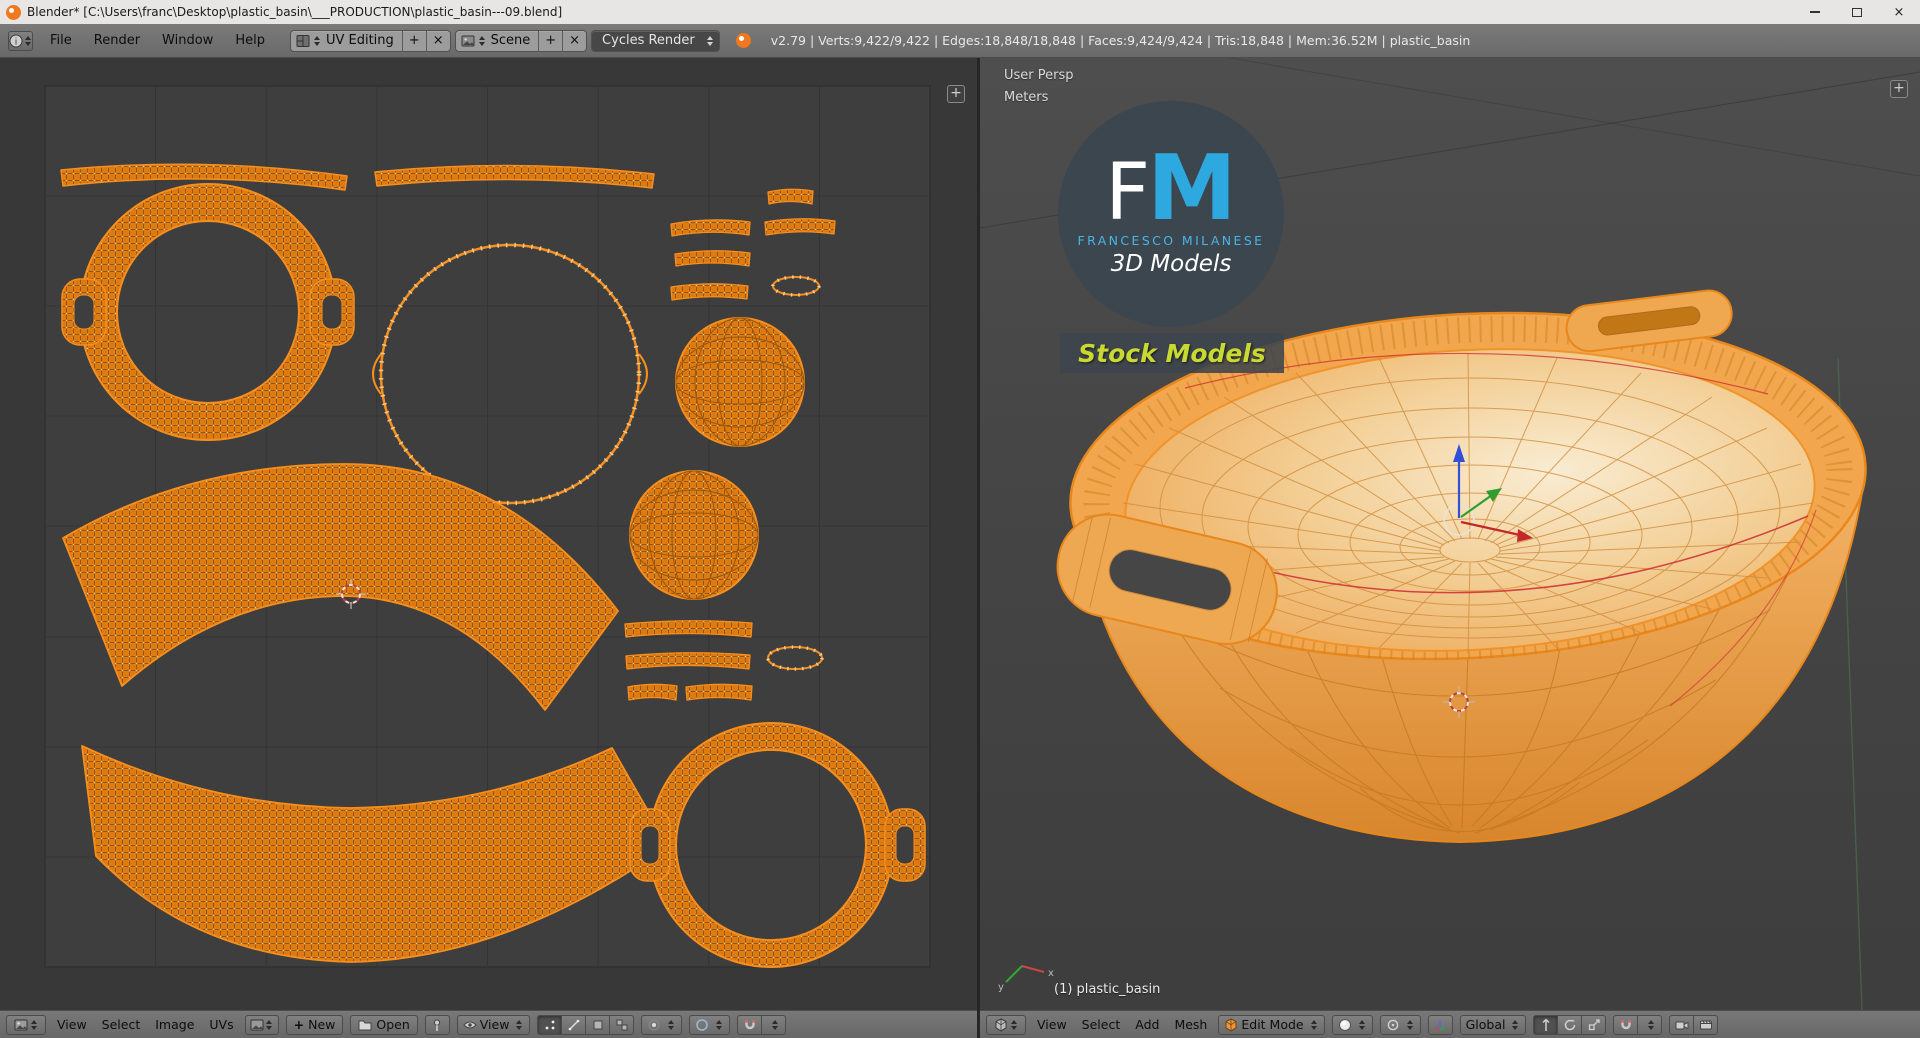  I want to click on fm-initials: FM, so click(1171, 189).